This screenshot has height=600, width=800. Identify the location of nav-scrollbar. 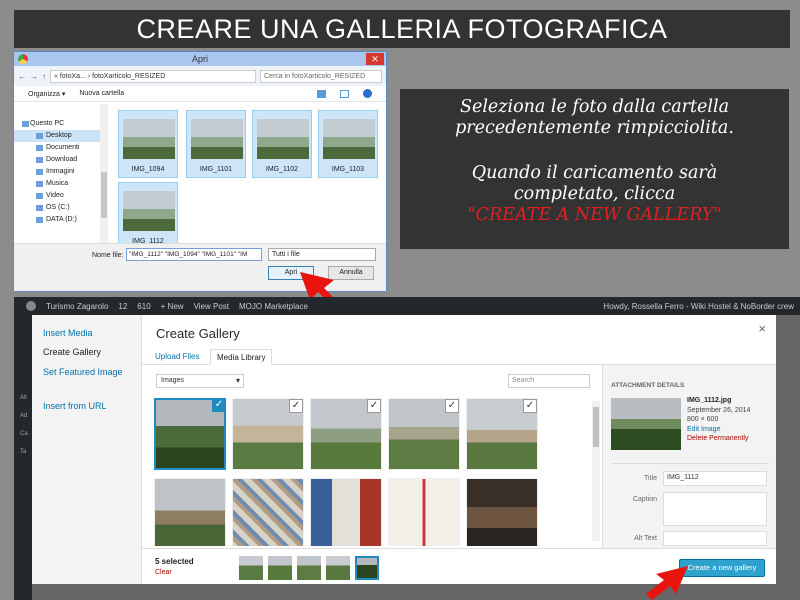
(104, 174).